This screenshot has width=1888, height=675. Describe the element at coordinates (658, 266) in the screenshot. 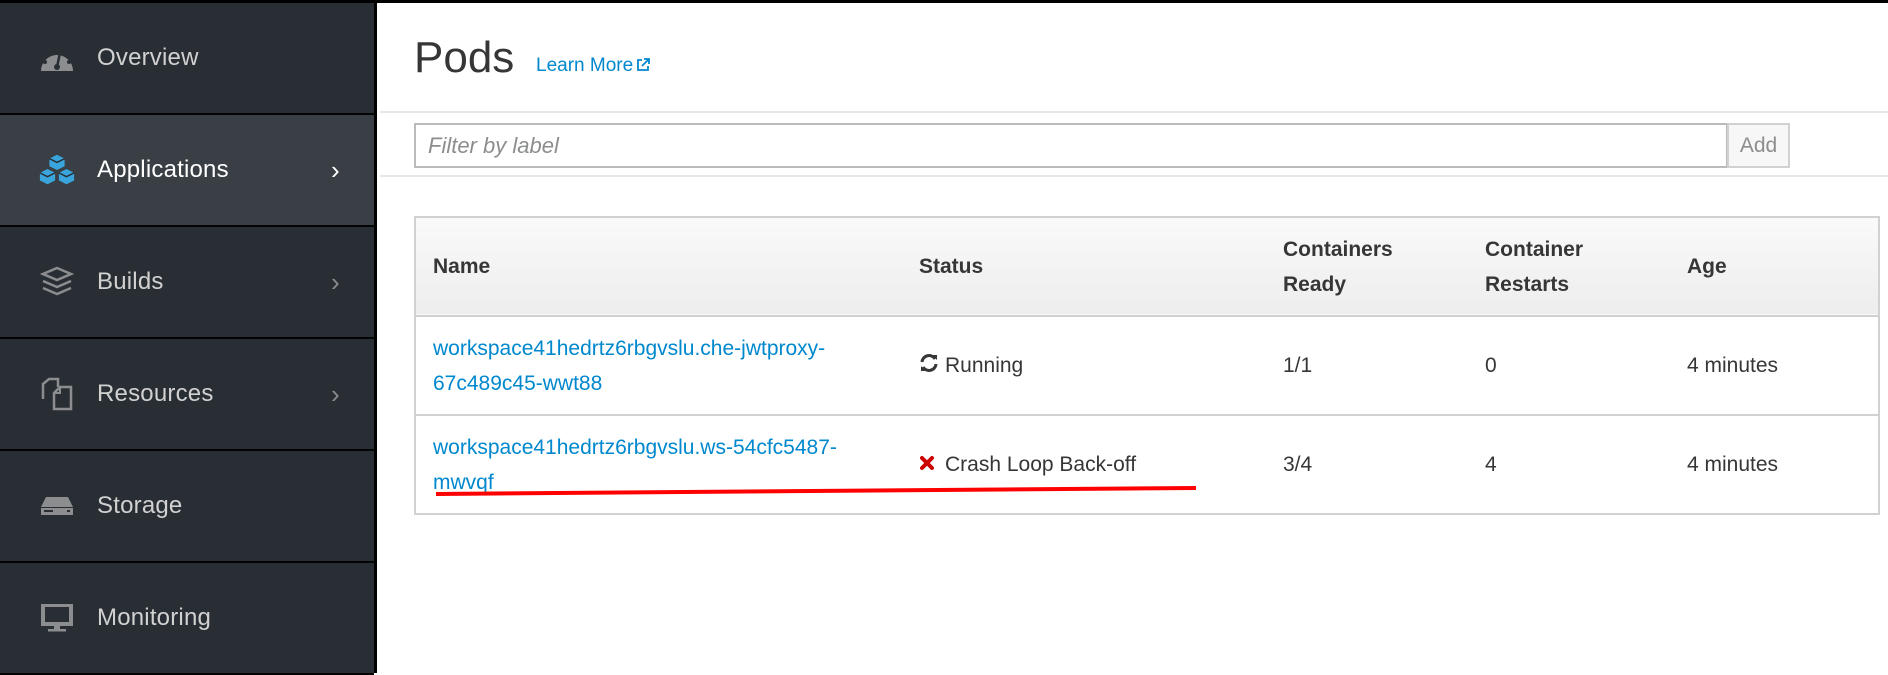

I see `column-header-name: Name` at that location.